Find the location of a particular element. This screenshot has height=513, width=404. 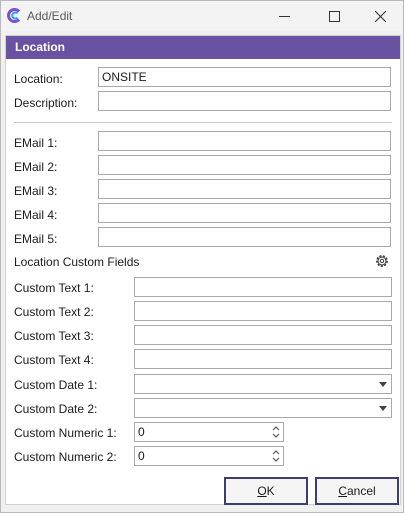

window-title: Add/Edit is located at coordinates (50, 16).